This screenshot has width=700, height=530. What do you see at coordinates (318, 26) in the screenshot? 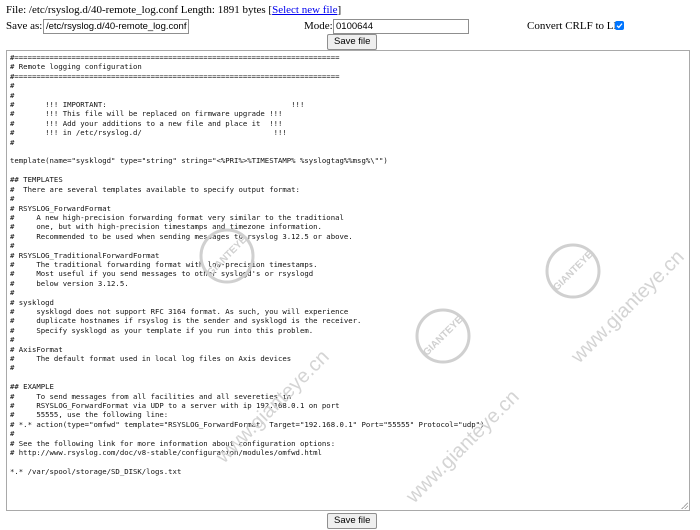
I see `mode-label: Mode:` at bounding box center [318, 26].